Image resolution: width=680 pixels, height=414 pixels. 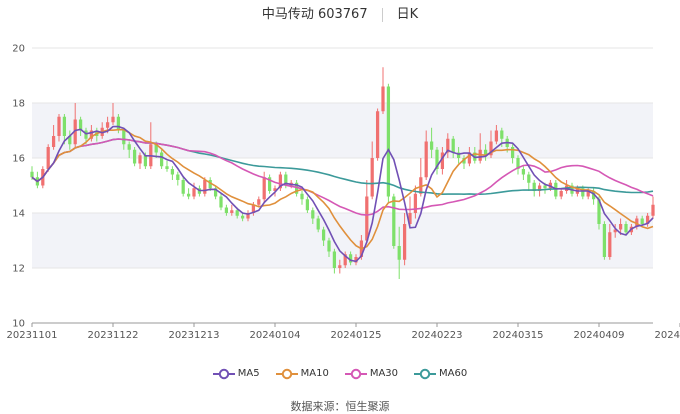 What do you see at coordinates (18, 269) in the screenshot?
I see `y-tick-label: 12` at bounding box center [18, 269].